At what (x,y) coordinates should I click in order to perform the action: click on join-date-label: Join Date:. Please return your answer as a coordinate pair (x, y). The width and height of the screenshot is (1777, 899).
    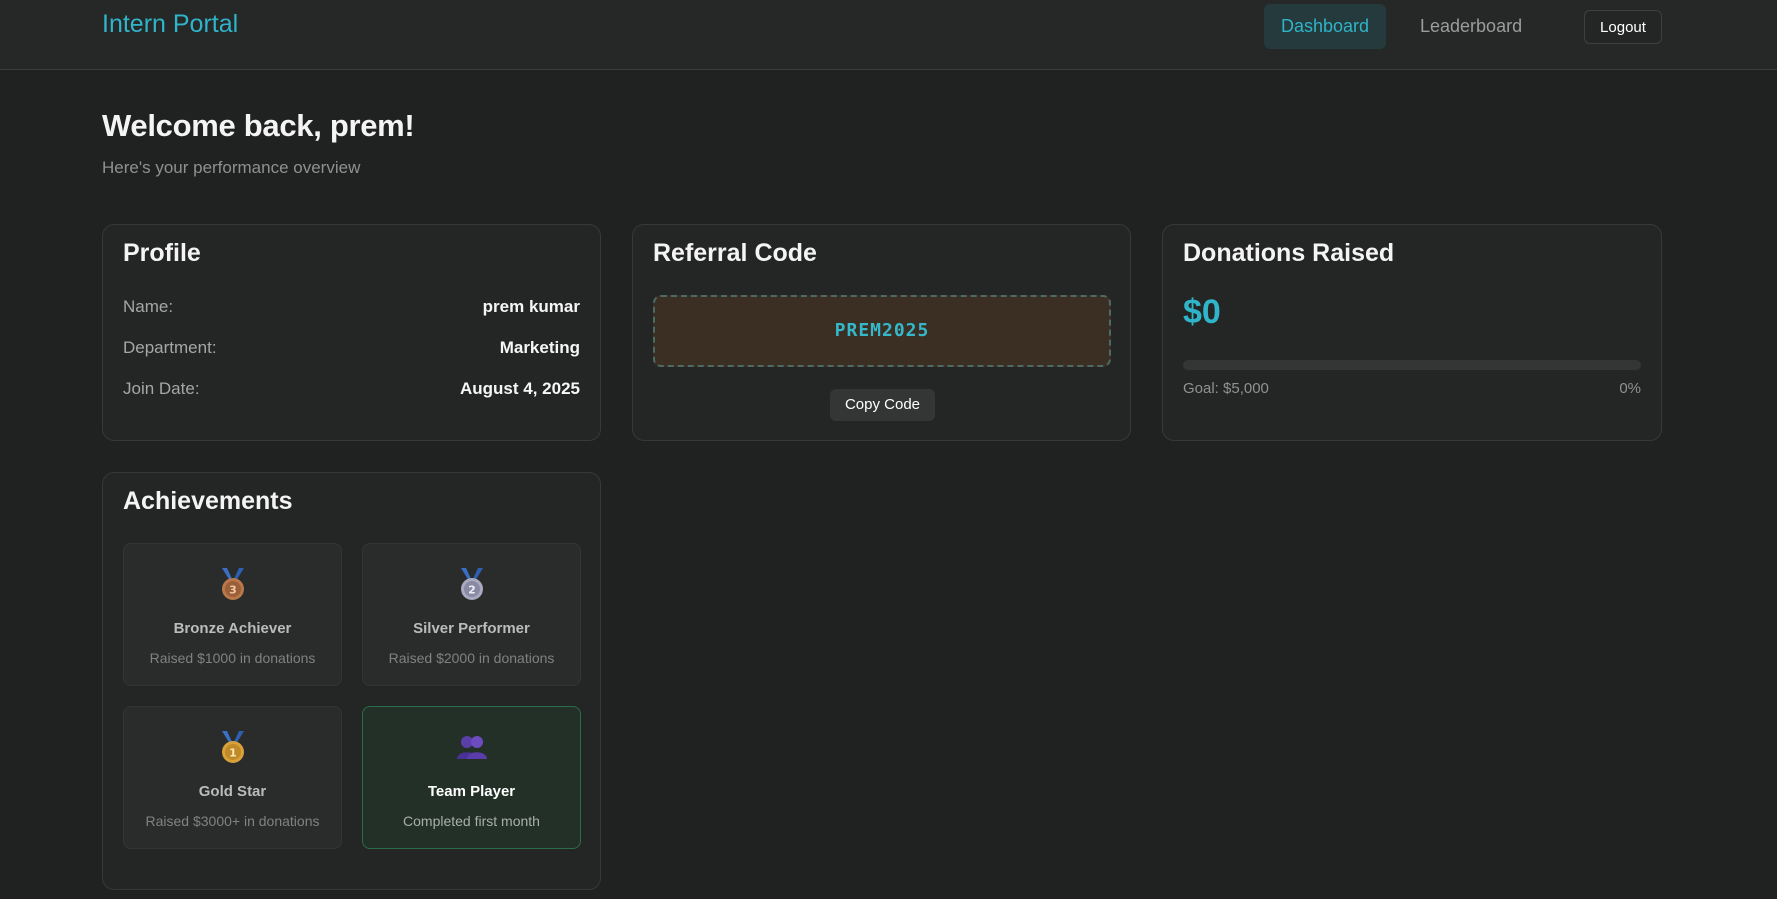
    Looking at the image, I should click on (161, 388).